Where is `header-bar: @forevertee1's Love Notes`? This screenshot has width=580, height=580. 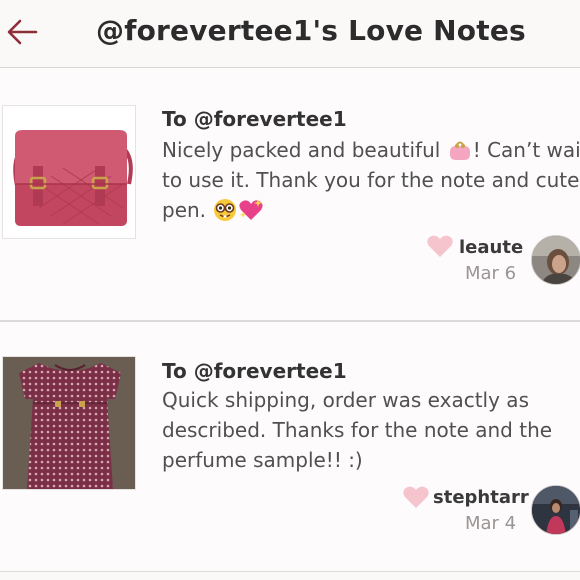 header-bar: @forevertee1's Love Notes is located at coordinates (290, 34).